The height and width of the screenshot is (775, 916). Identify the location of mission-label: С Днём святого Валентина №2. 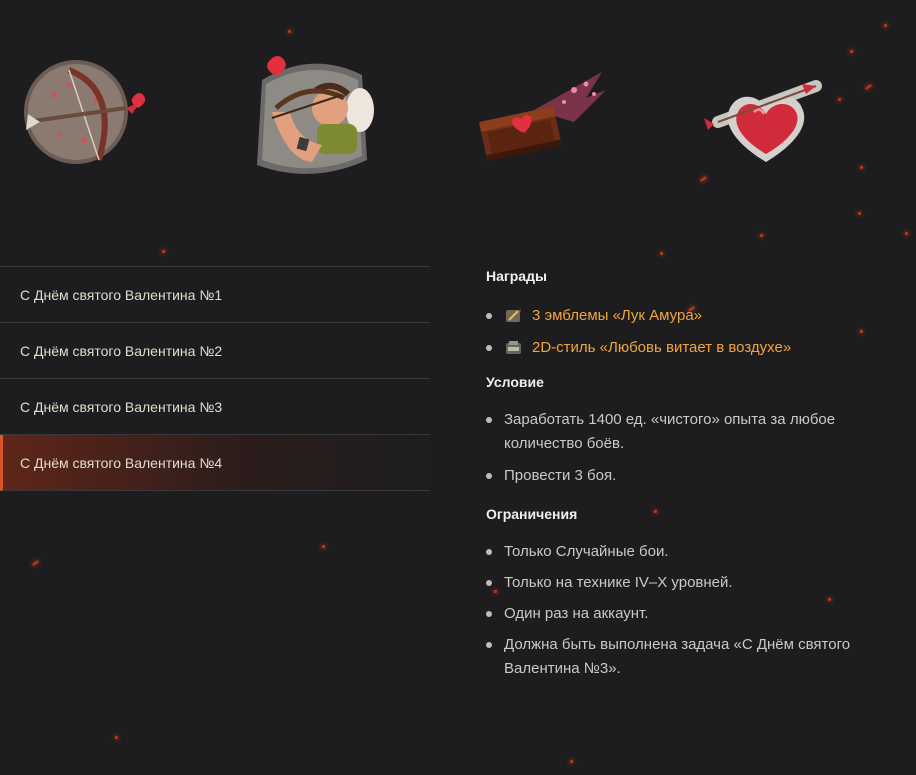
(121, 350).